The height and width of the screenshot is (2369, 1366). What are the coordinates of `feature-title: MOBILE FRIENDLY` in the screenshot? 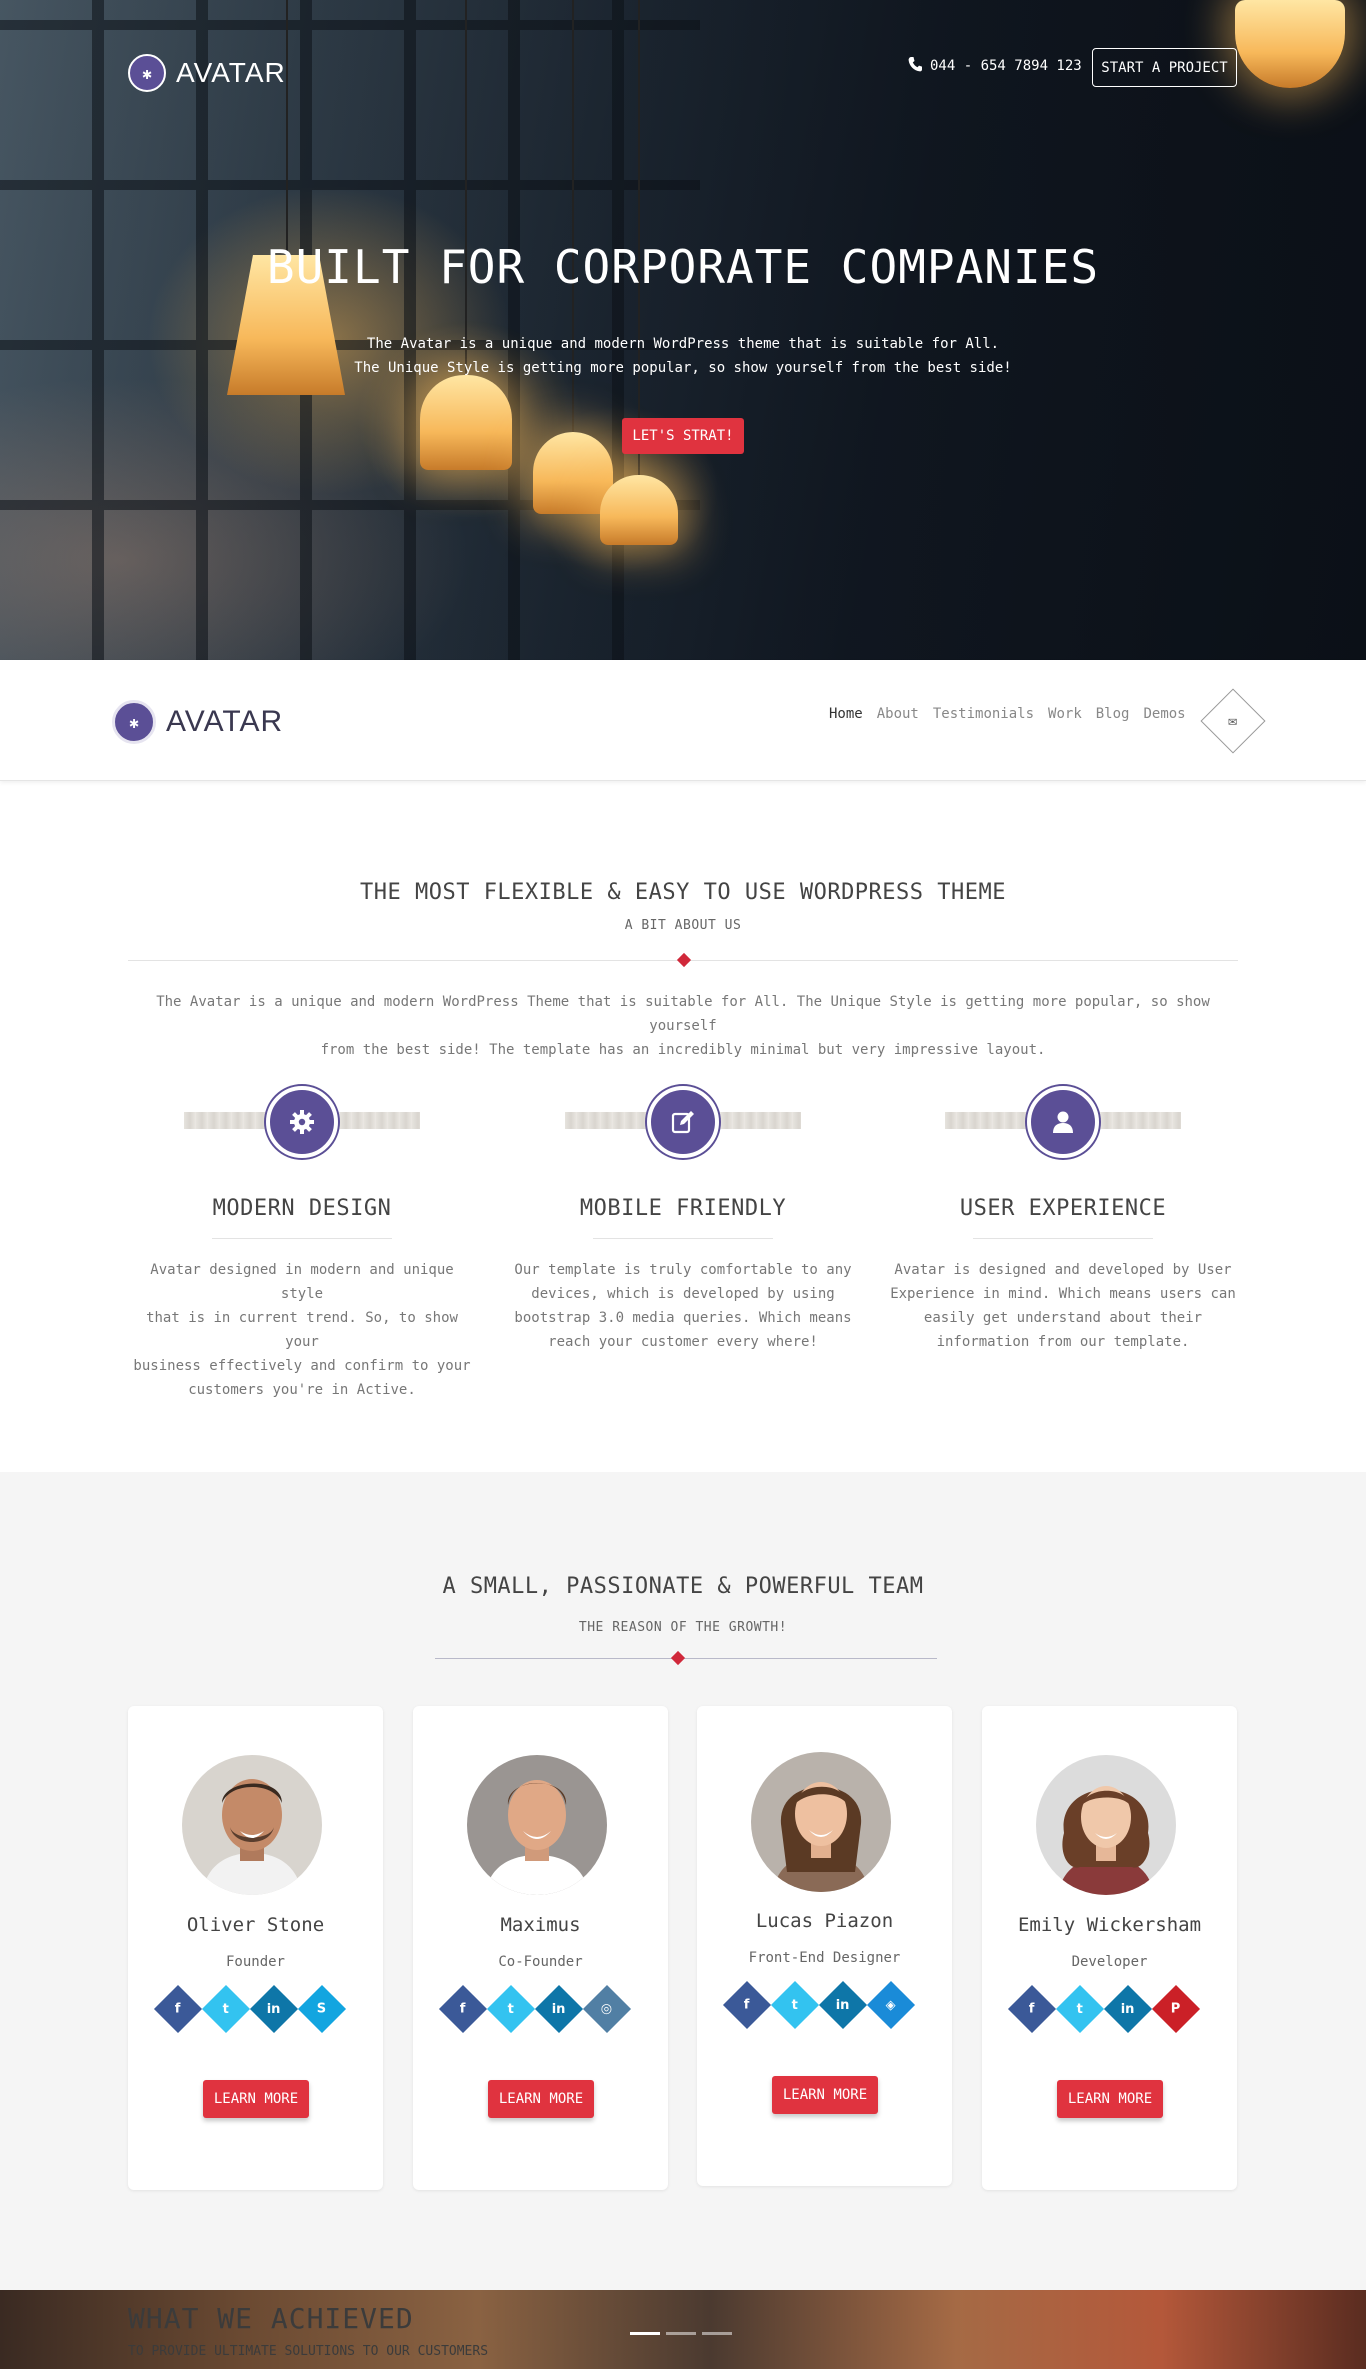 It's located at (683, 1208).